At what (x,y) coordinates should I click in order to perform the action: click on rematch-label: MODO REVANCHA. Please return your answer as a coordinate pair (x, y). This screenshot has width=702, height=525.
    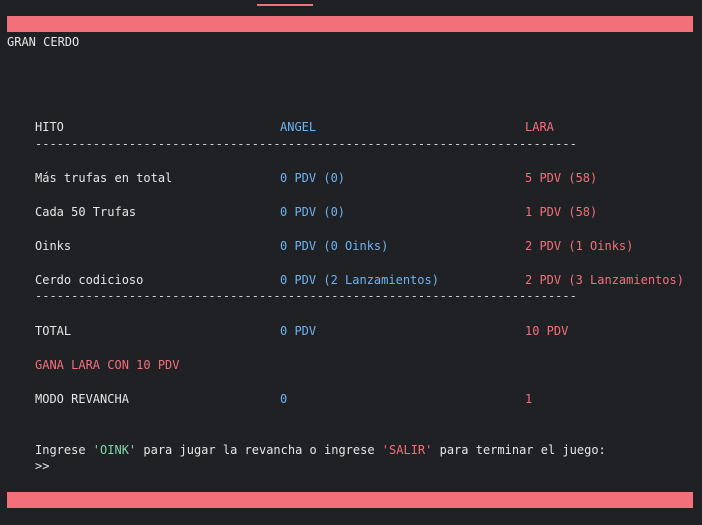
    Looking at the image, I should click on (82, 399).